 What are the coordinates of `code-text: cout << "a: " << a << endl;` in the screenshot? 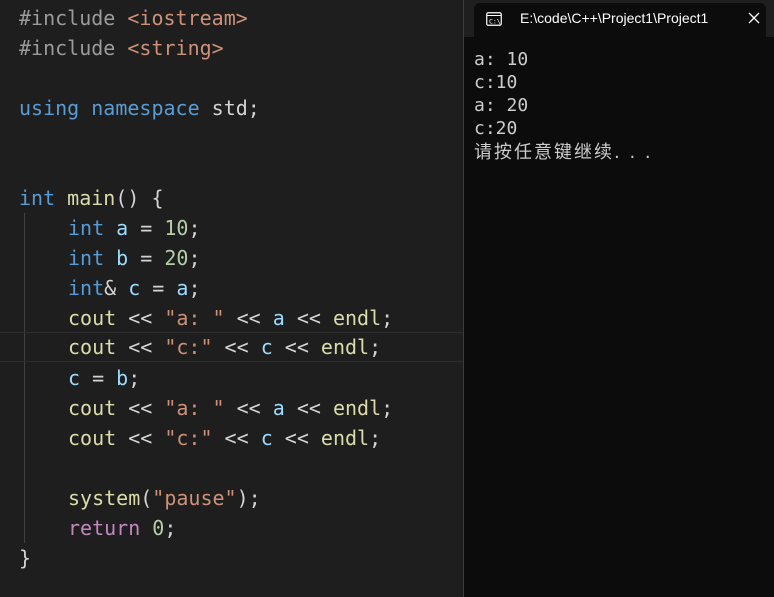 It's located at (230, 318).